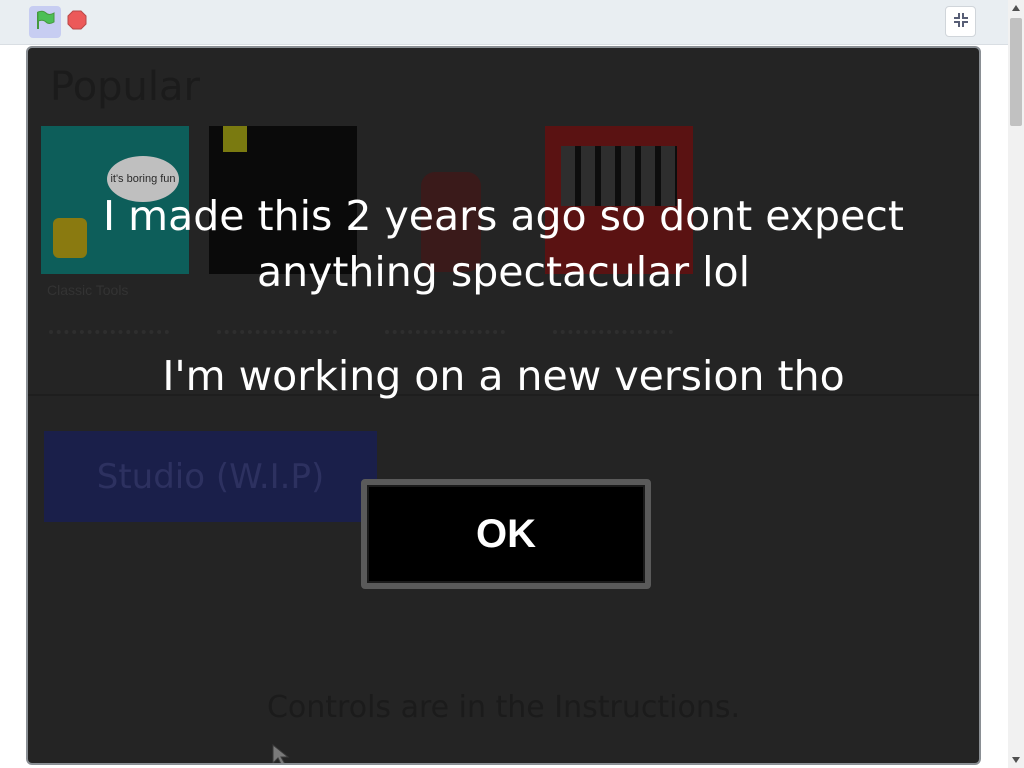  What do you see at coordinates (503, 272) in the screenshot?
I see `dialog-message-line: anything spectacular lol` at bounding box center [503, 272].